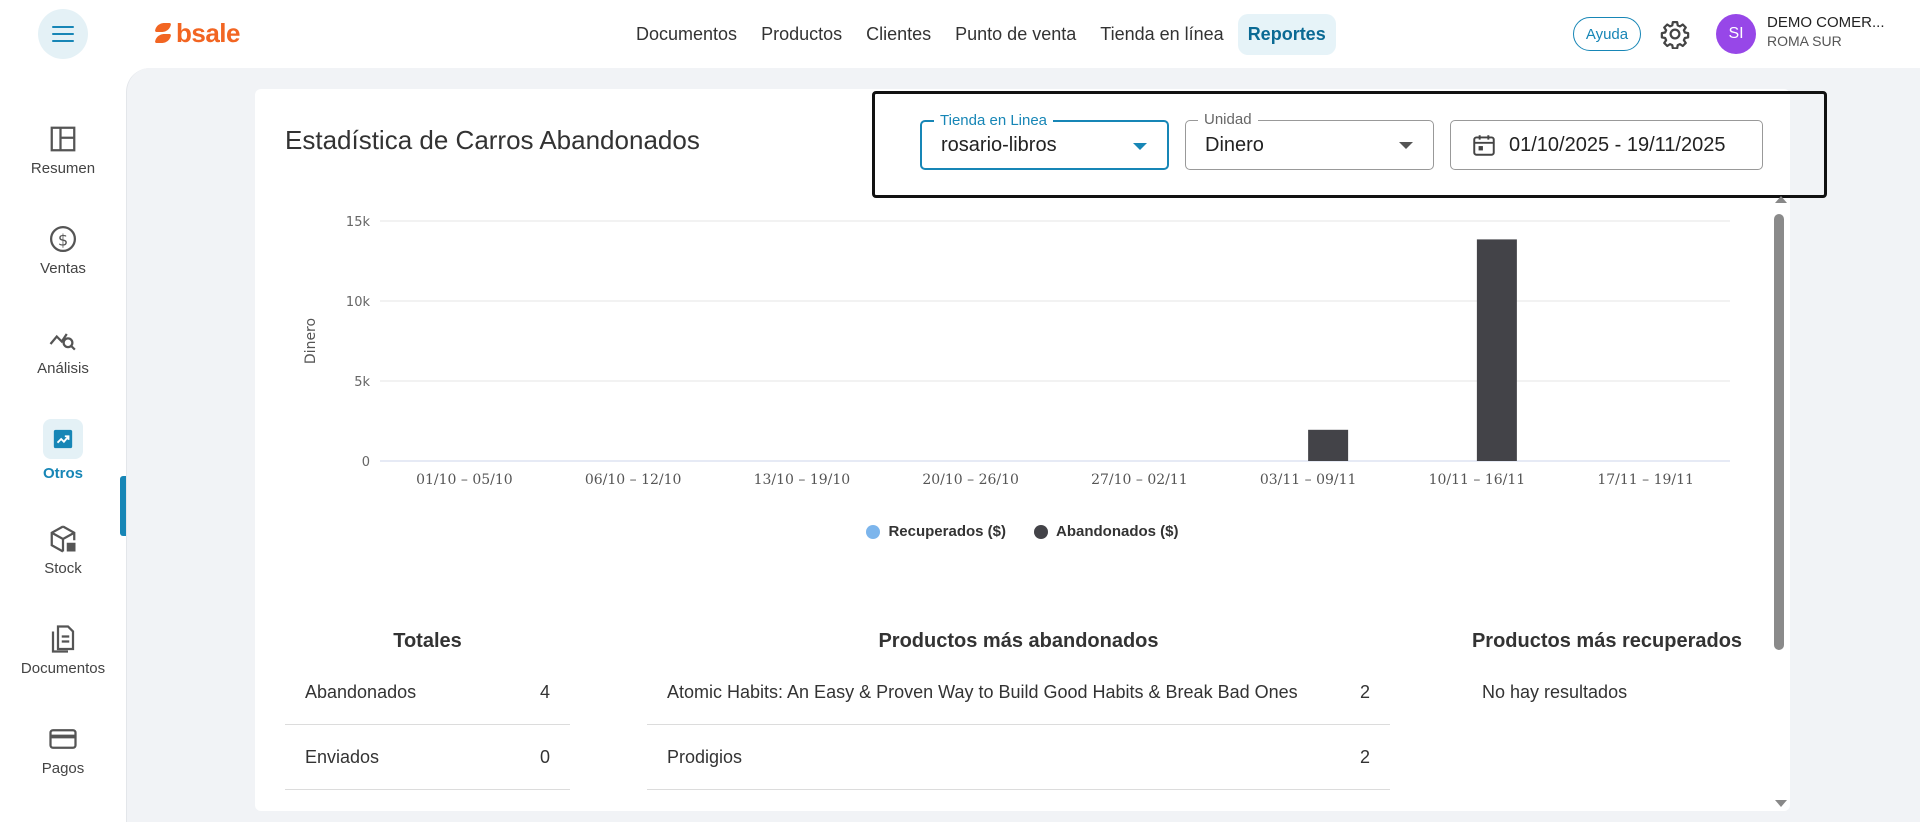  Describe the element at coordinates (63, 668) in the screenshot. I see `sidebar-item-label: Documentos` at that location.